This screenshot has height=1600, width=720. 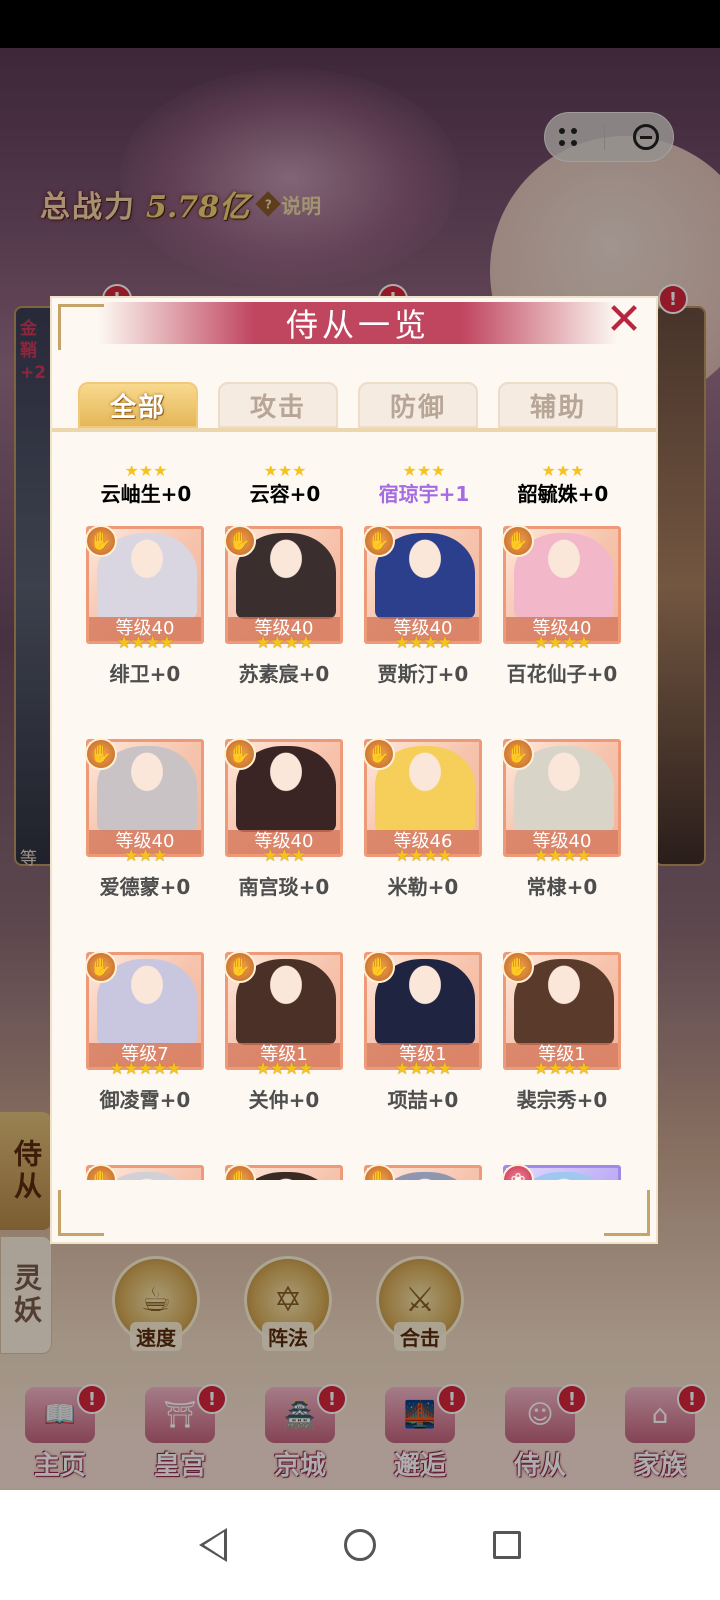 I want to click on servant-cell: ✋ 等级1 ★★★★ 裴宗秀+0, so click(x=561, y=1032).